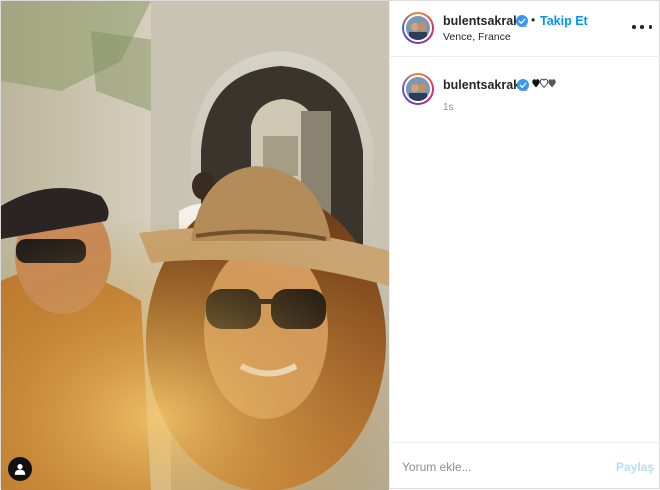 This screenshot has width=660, height=490. What do you see at coordinates (502, 467) in the screenshot?
I see `comment-input` at bounding box center [502, 467].